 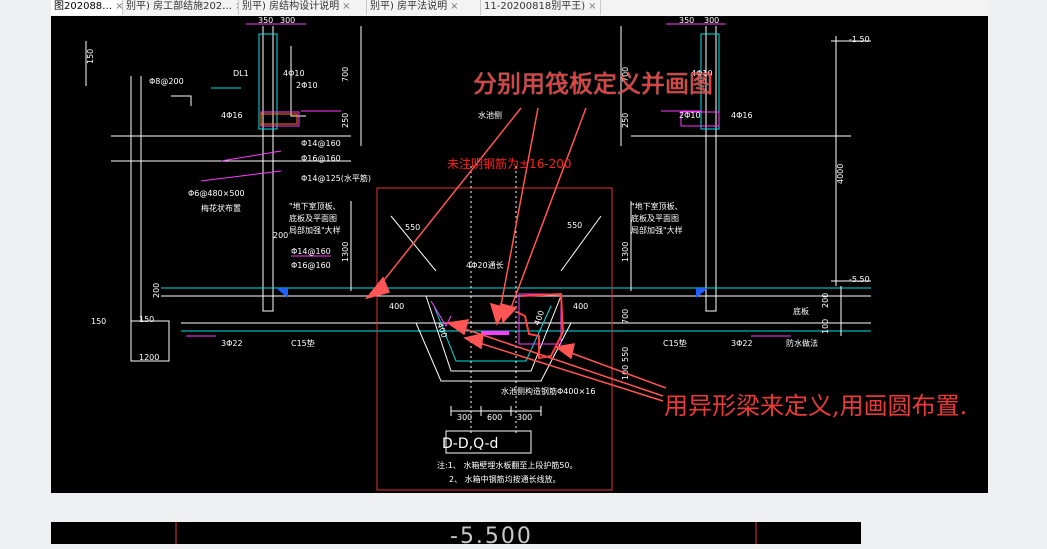 I want to click on center-label: 水池侧, so click(x=490, y=115).